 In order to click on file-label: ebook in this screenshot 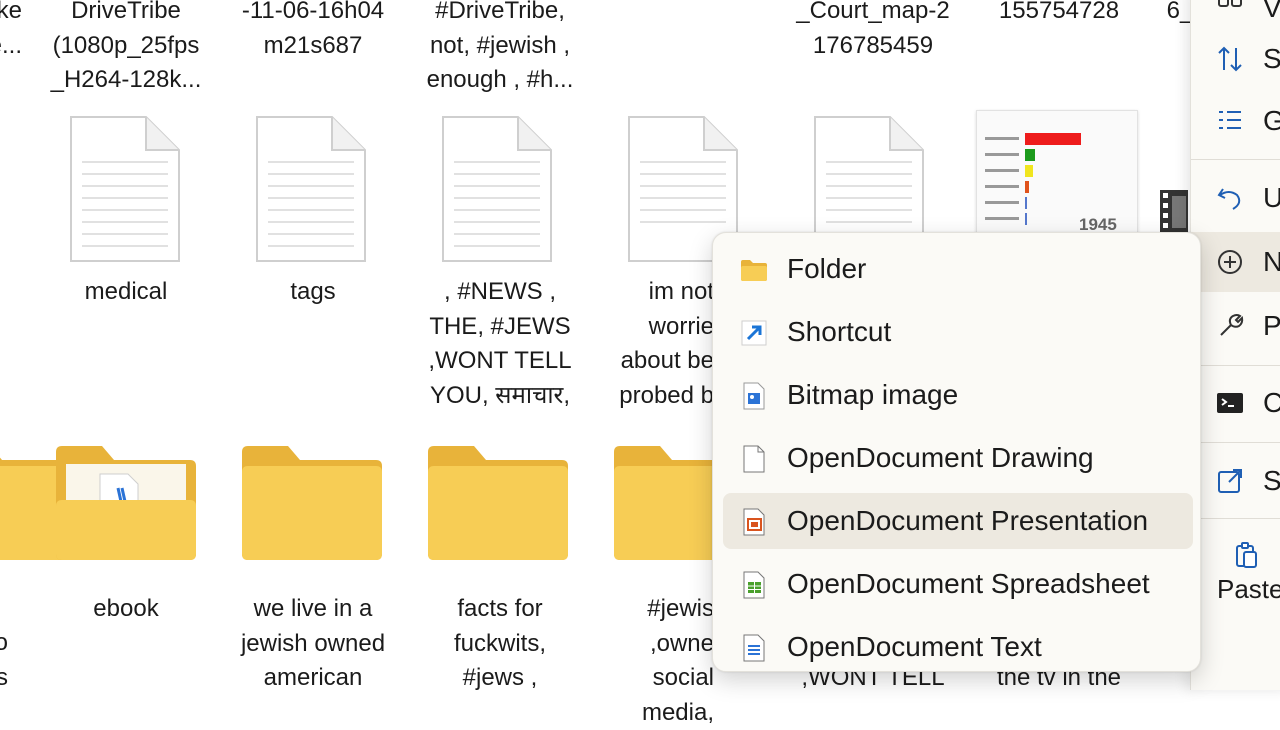, I will do `click(126, 609)`.